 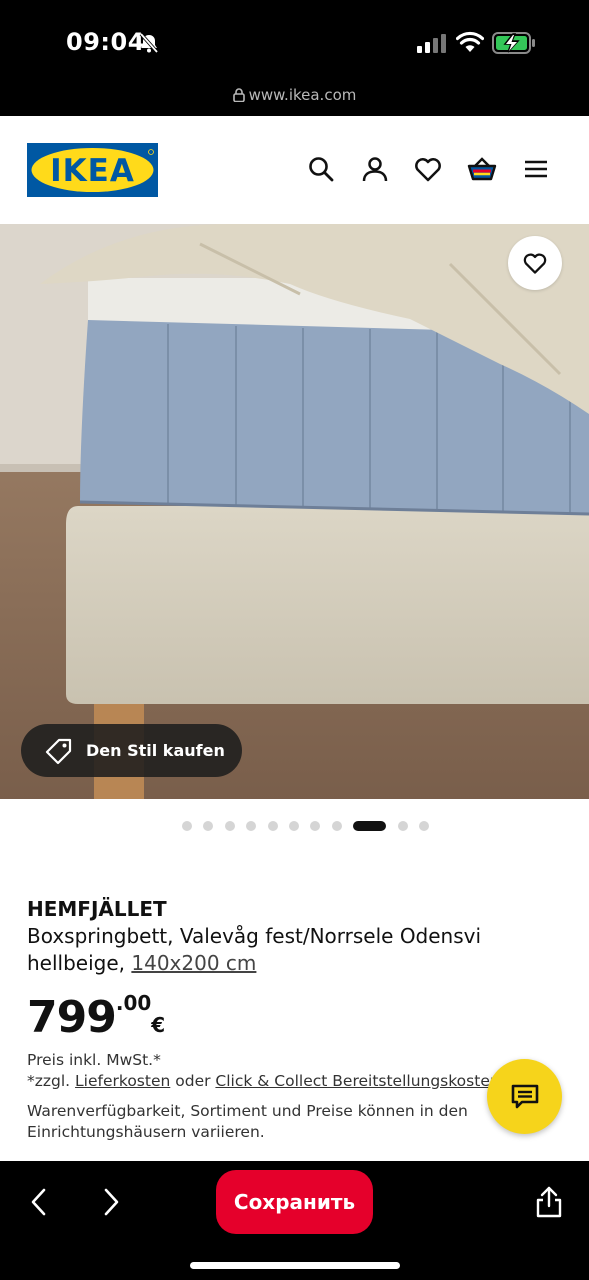 What do you see at coordinates (549, 1202) in the screenshot?
I see `share-icon` at bounding box center [549, 1202].